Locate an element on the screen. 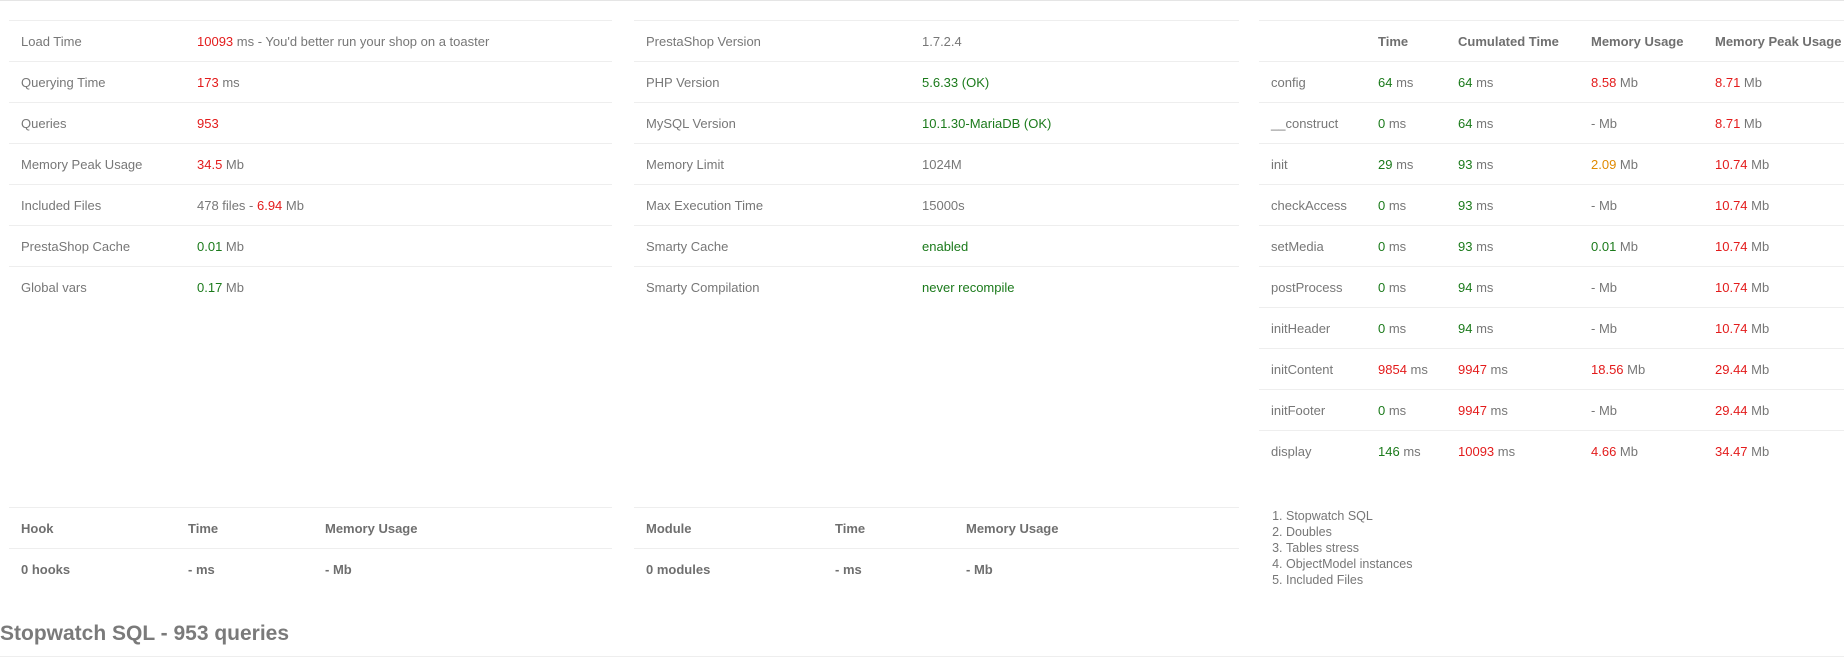  config-row-prestashop-version: PrestaShop Version 1.7.2.4 is located at coordinates (936, 41).